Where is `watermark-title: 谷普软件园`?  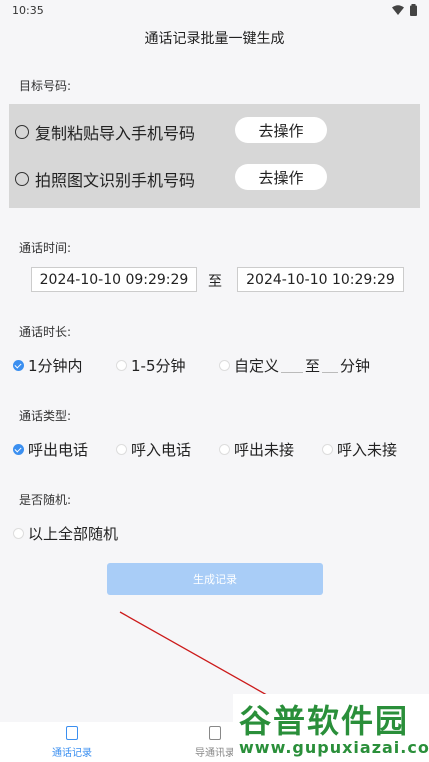
watermark-title: 谷普软件园 is located at coordinates (324, 721).